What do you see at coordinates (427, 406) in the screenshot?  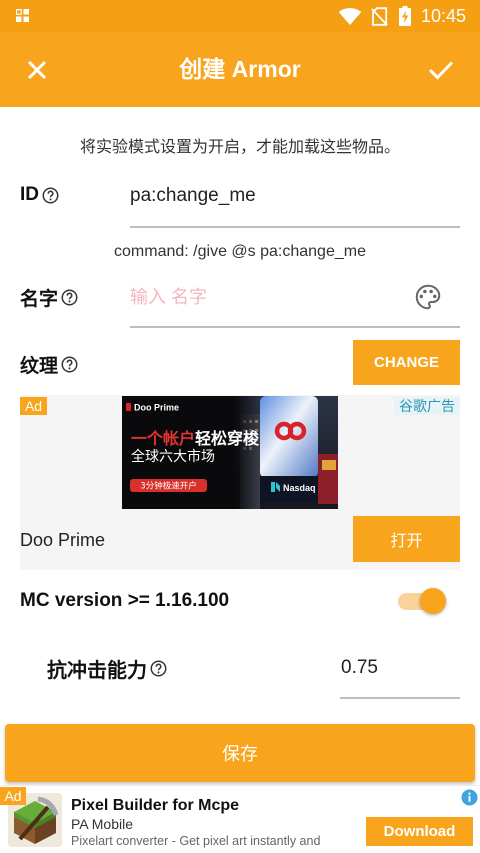 I see `ad-network-label: 谷歌广告` at bounding box center [427, 406].